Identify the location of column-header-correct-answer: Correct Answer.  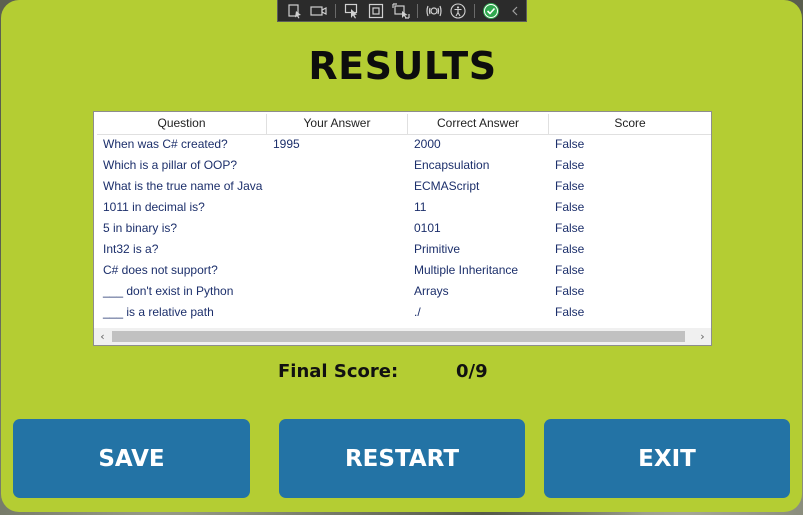
(478, 124).